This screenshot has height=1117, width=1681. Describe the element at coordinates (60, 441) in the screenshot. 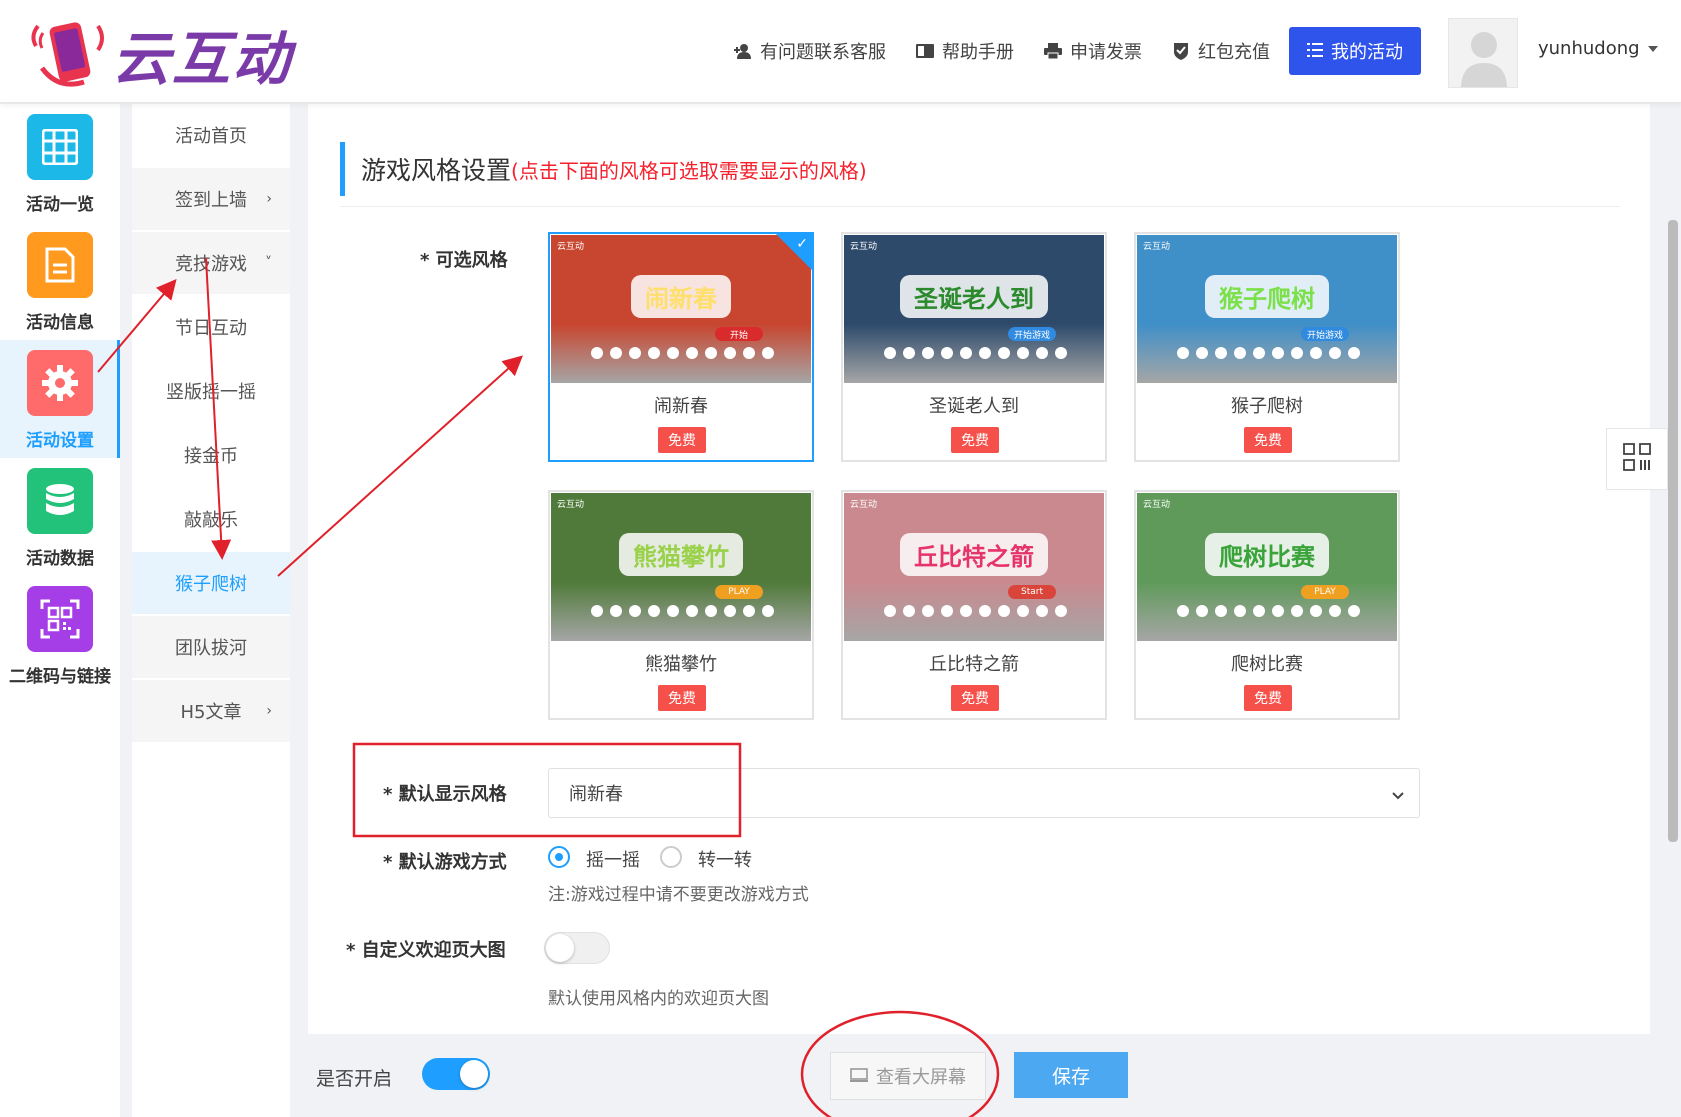

I see `sidebar-item-label: 活动设置` at that location.